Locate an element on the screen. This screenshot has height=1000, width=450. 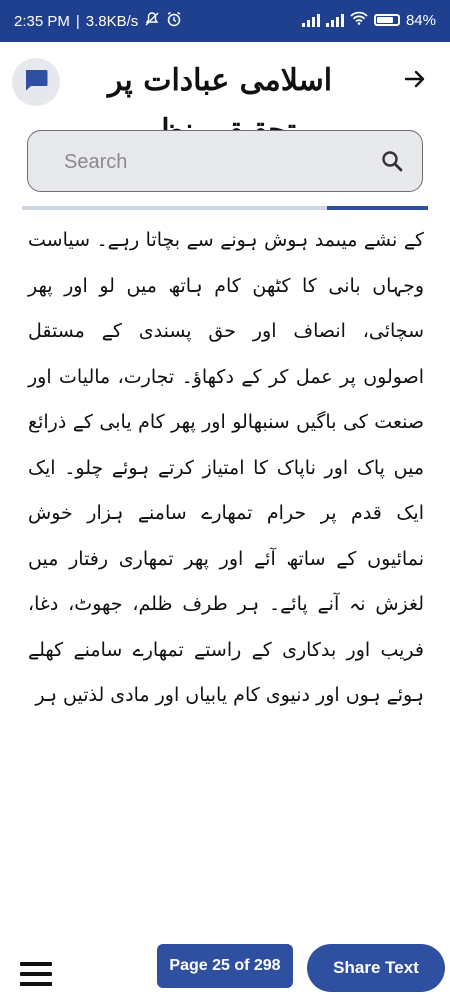
status-time: 2:35 PM is located at coordinates (42, 21).